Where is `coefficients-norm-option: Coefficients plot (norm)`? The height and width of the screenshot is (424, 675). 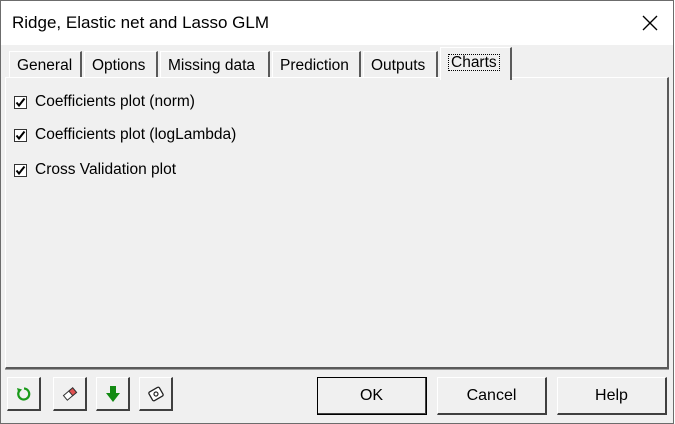 coefficients-norm-option: Coefficients plot (norm) is located at coordinates (104, 102).